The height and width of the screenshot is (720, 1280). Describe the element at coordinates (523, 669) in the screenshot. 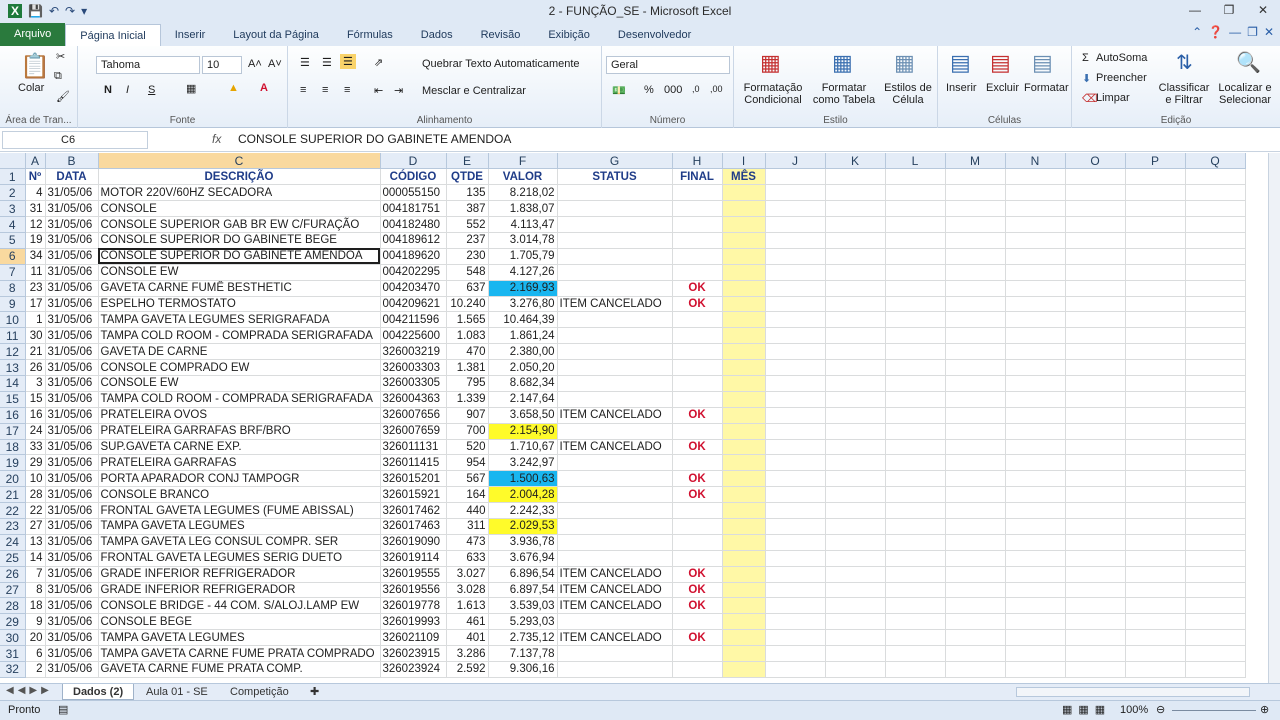

I see `cell-value: 9.306,16` at that location.